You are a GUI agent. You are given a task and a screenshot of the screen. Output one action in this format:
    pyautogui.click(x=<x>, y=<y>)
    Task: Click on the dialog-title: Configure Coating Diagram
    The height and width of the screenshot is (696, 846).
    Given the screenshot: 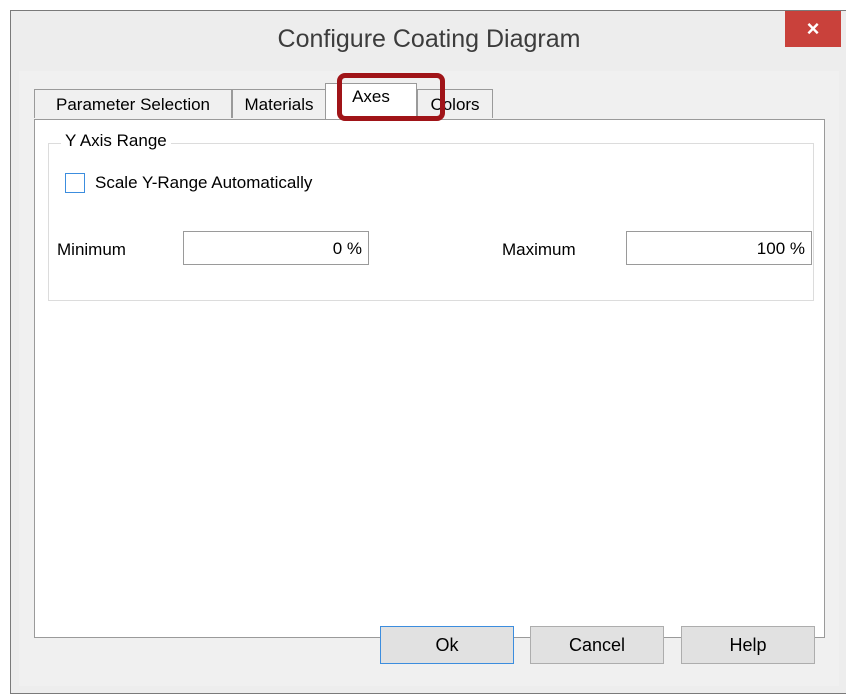 What is the action you would take?
    pyautogui.click(x=429, y=39)
    